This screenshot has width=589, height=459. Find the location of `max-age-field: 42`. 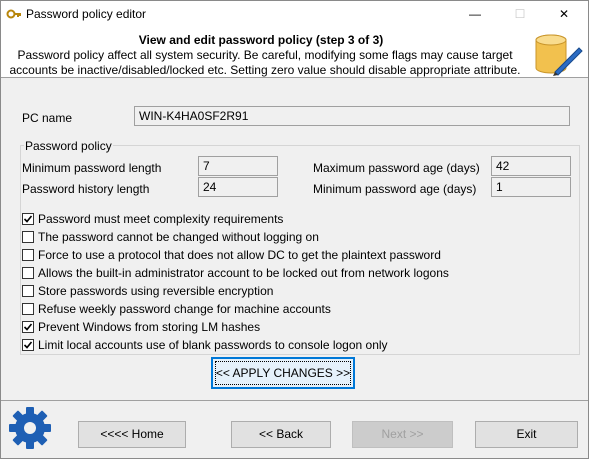

max-age-field: 42 is located at coordinates (531, 166).